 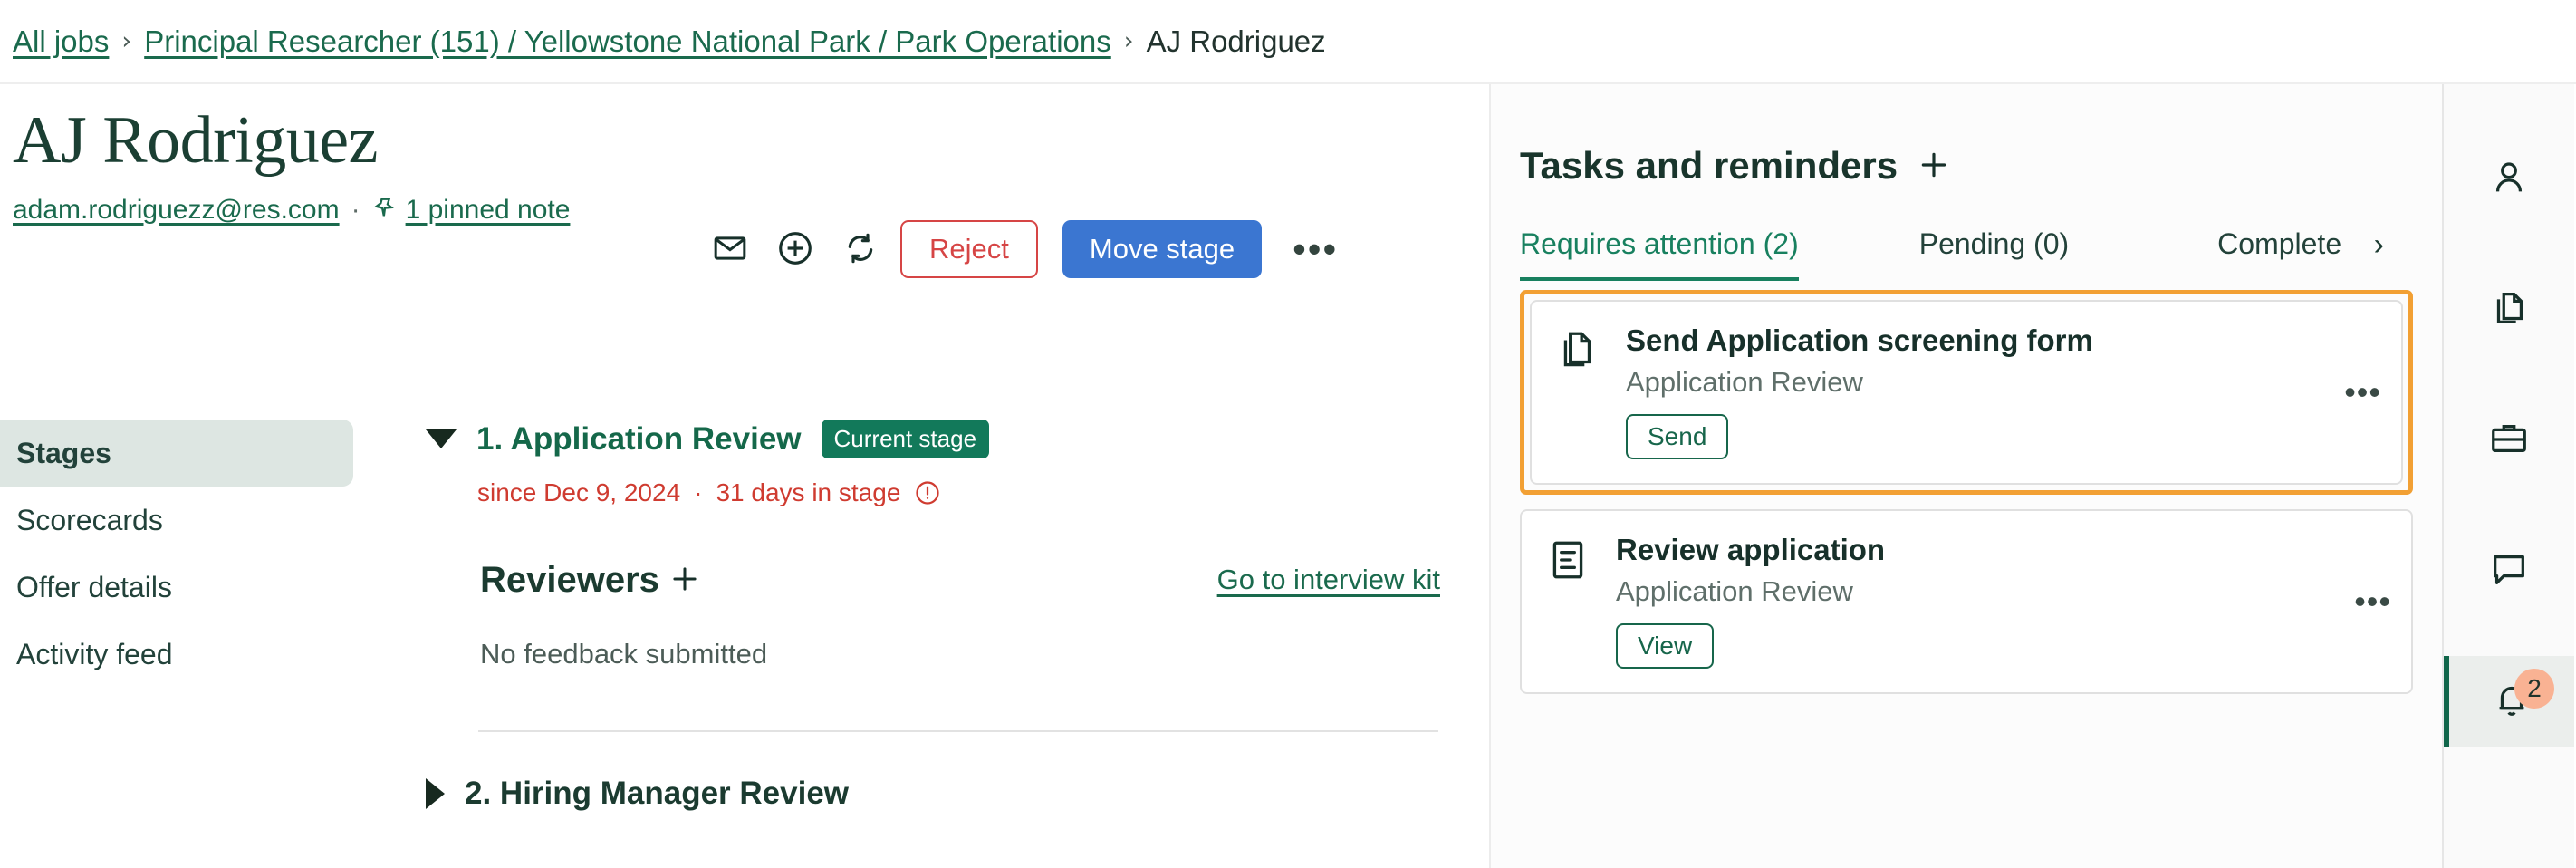 I want to click on sidebar-item-label: Offer details, so click(x=94, y=586).